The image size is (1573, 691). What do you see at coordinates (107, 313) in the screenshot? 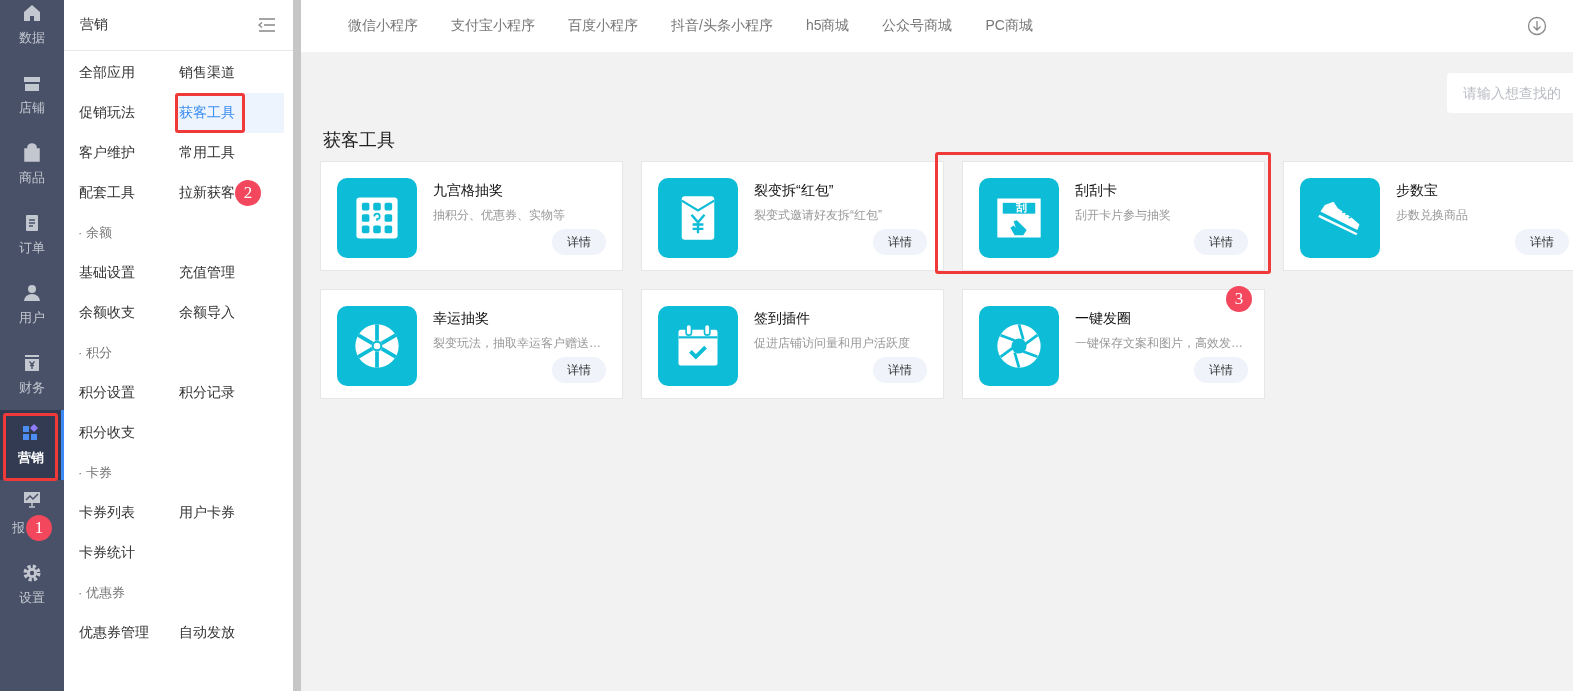
I see `menu-item-label: 余额收支` at bounding box center [107, 313].